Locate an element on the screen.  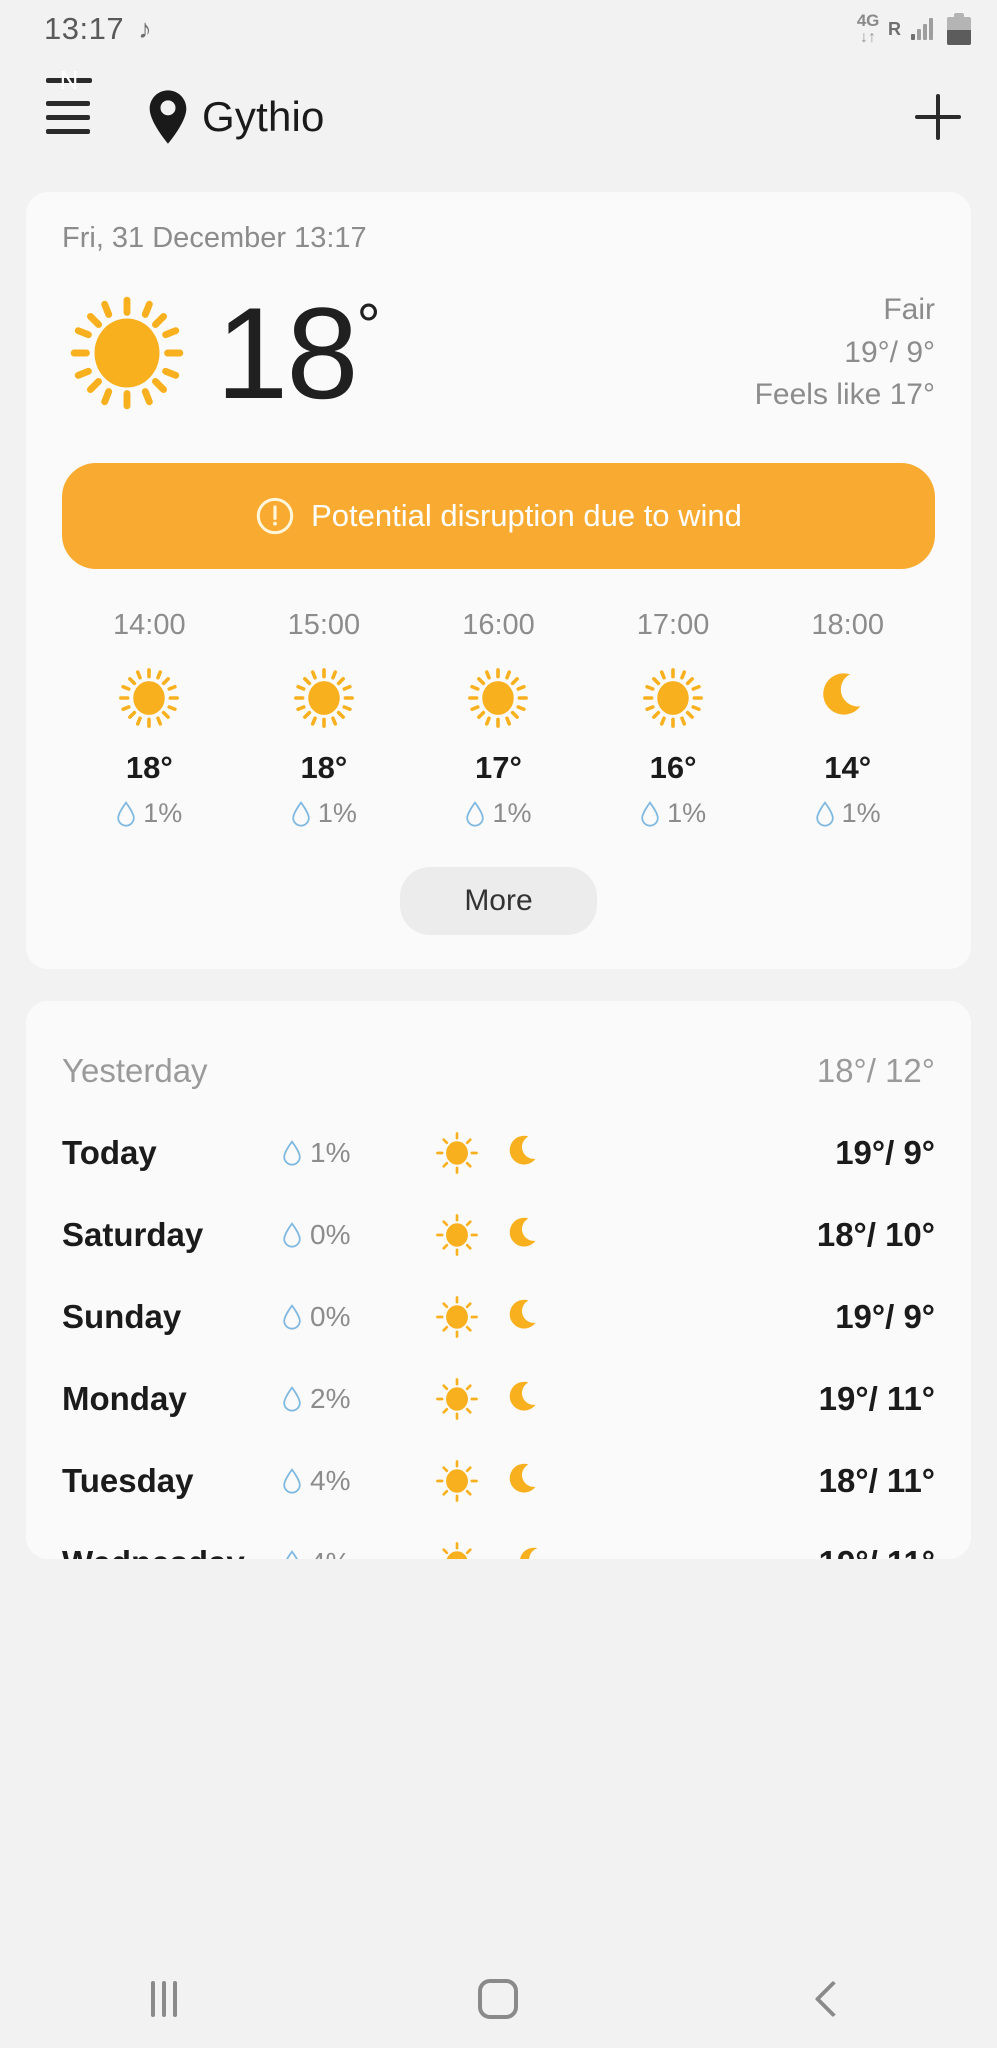
daily-precipitation: 4% is located at coordinates (357, 1553).